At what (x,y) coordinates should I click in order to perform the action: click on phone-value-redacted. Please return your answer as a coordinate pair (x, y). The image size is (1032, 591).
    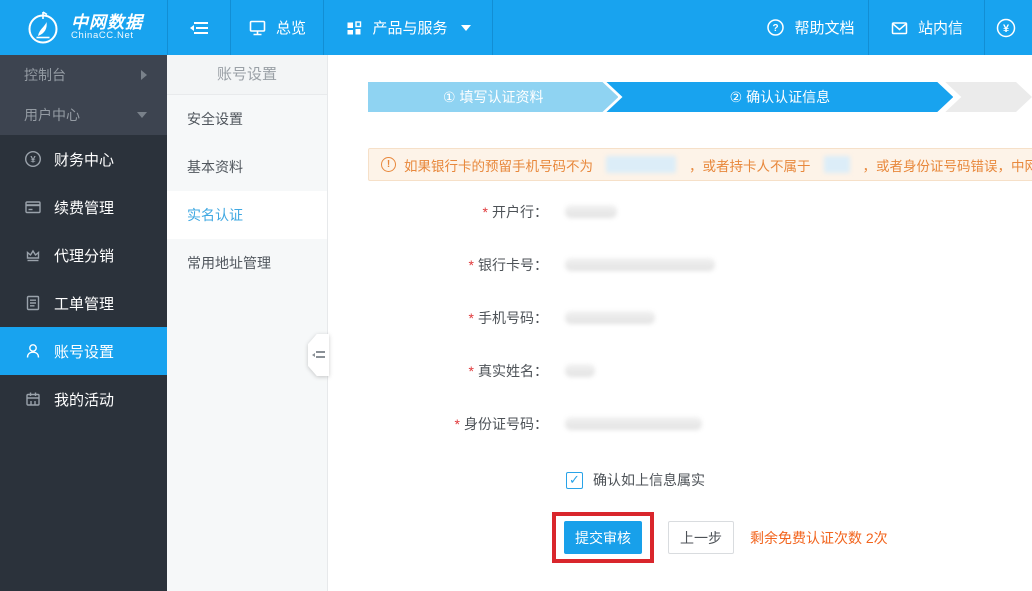
    Looking at the image, I should click on (610, 317).